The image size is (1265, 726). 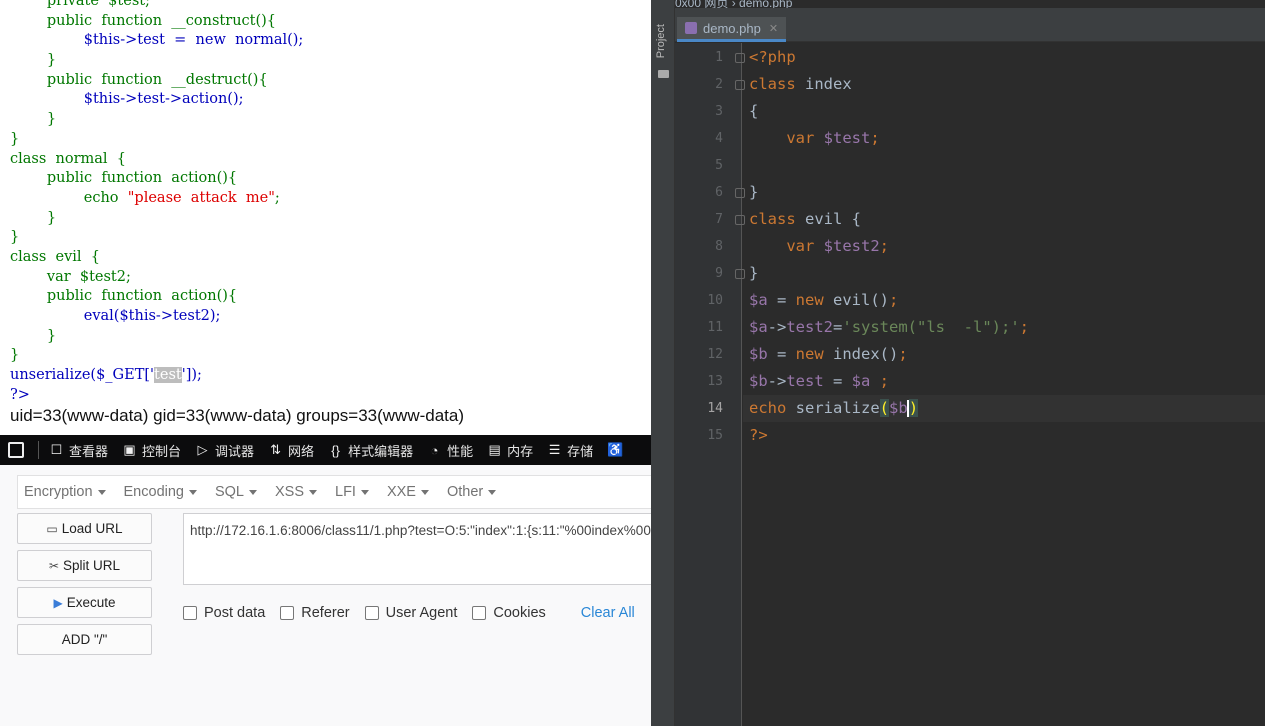 I want to click on source-token: private $test;, so click(x=80, y=4).